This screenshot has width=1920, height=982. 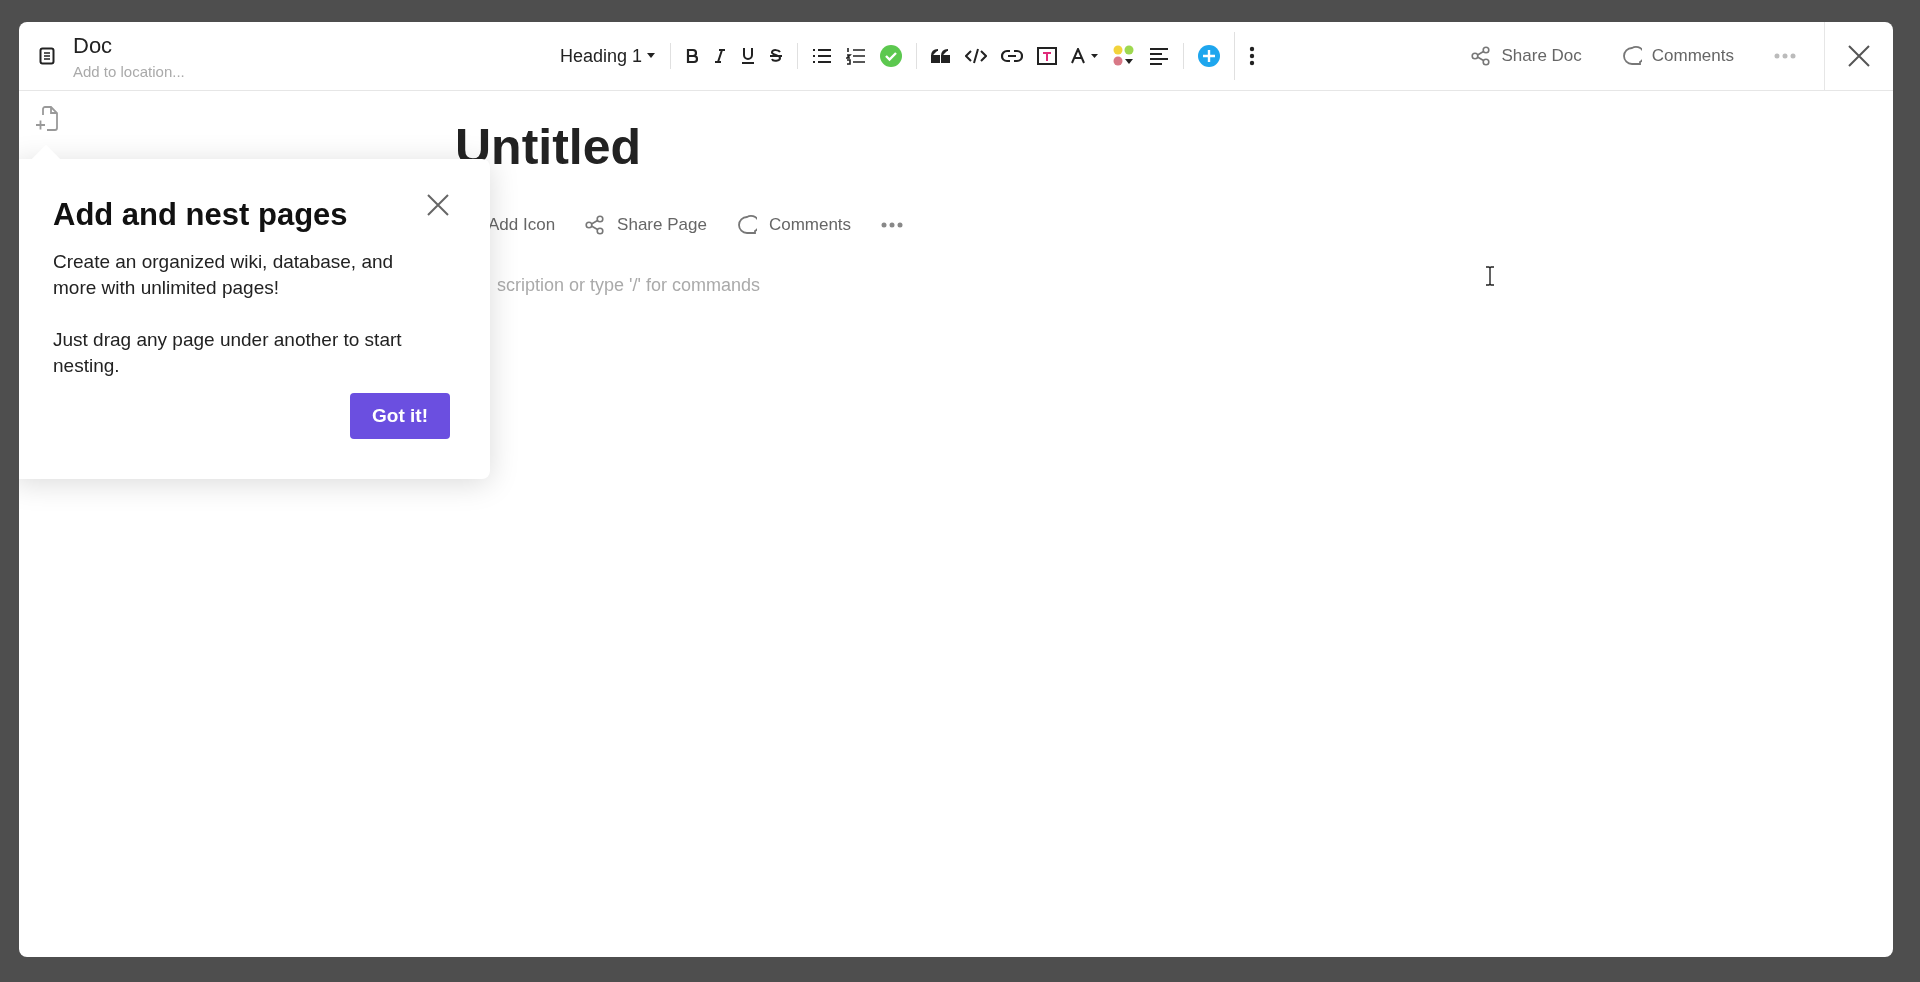 I want to click on add-page-icon, so click(x=47, y=119).